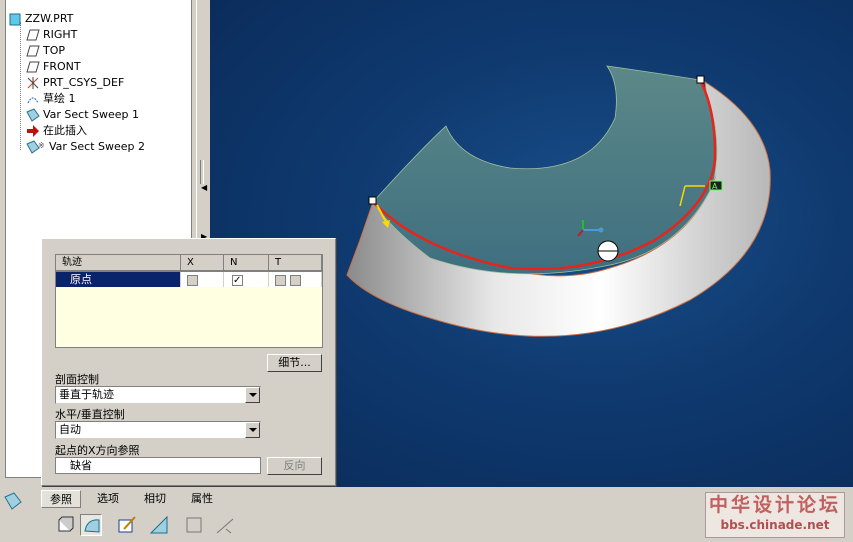  Describe the element at coordinates (189, 301) in the screenshot. I see `trajectory-table: 轨迹 X N T 原点` at that location.